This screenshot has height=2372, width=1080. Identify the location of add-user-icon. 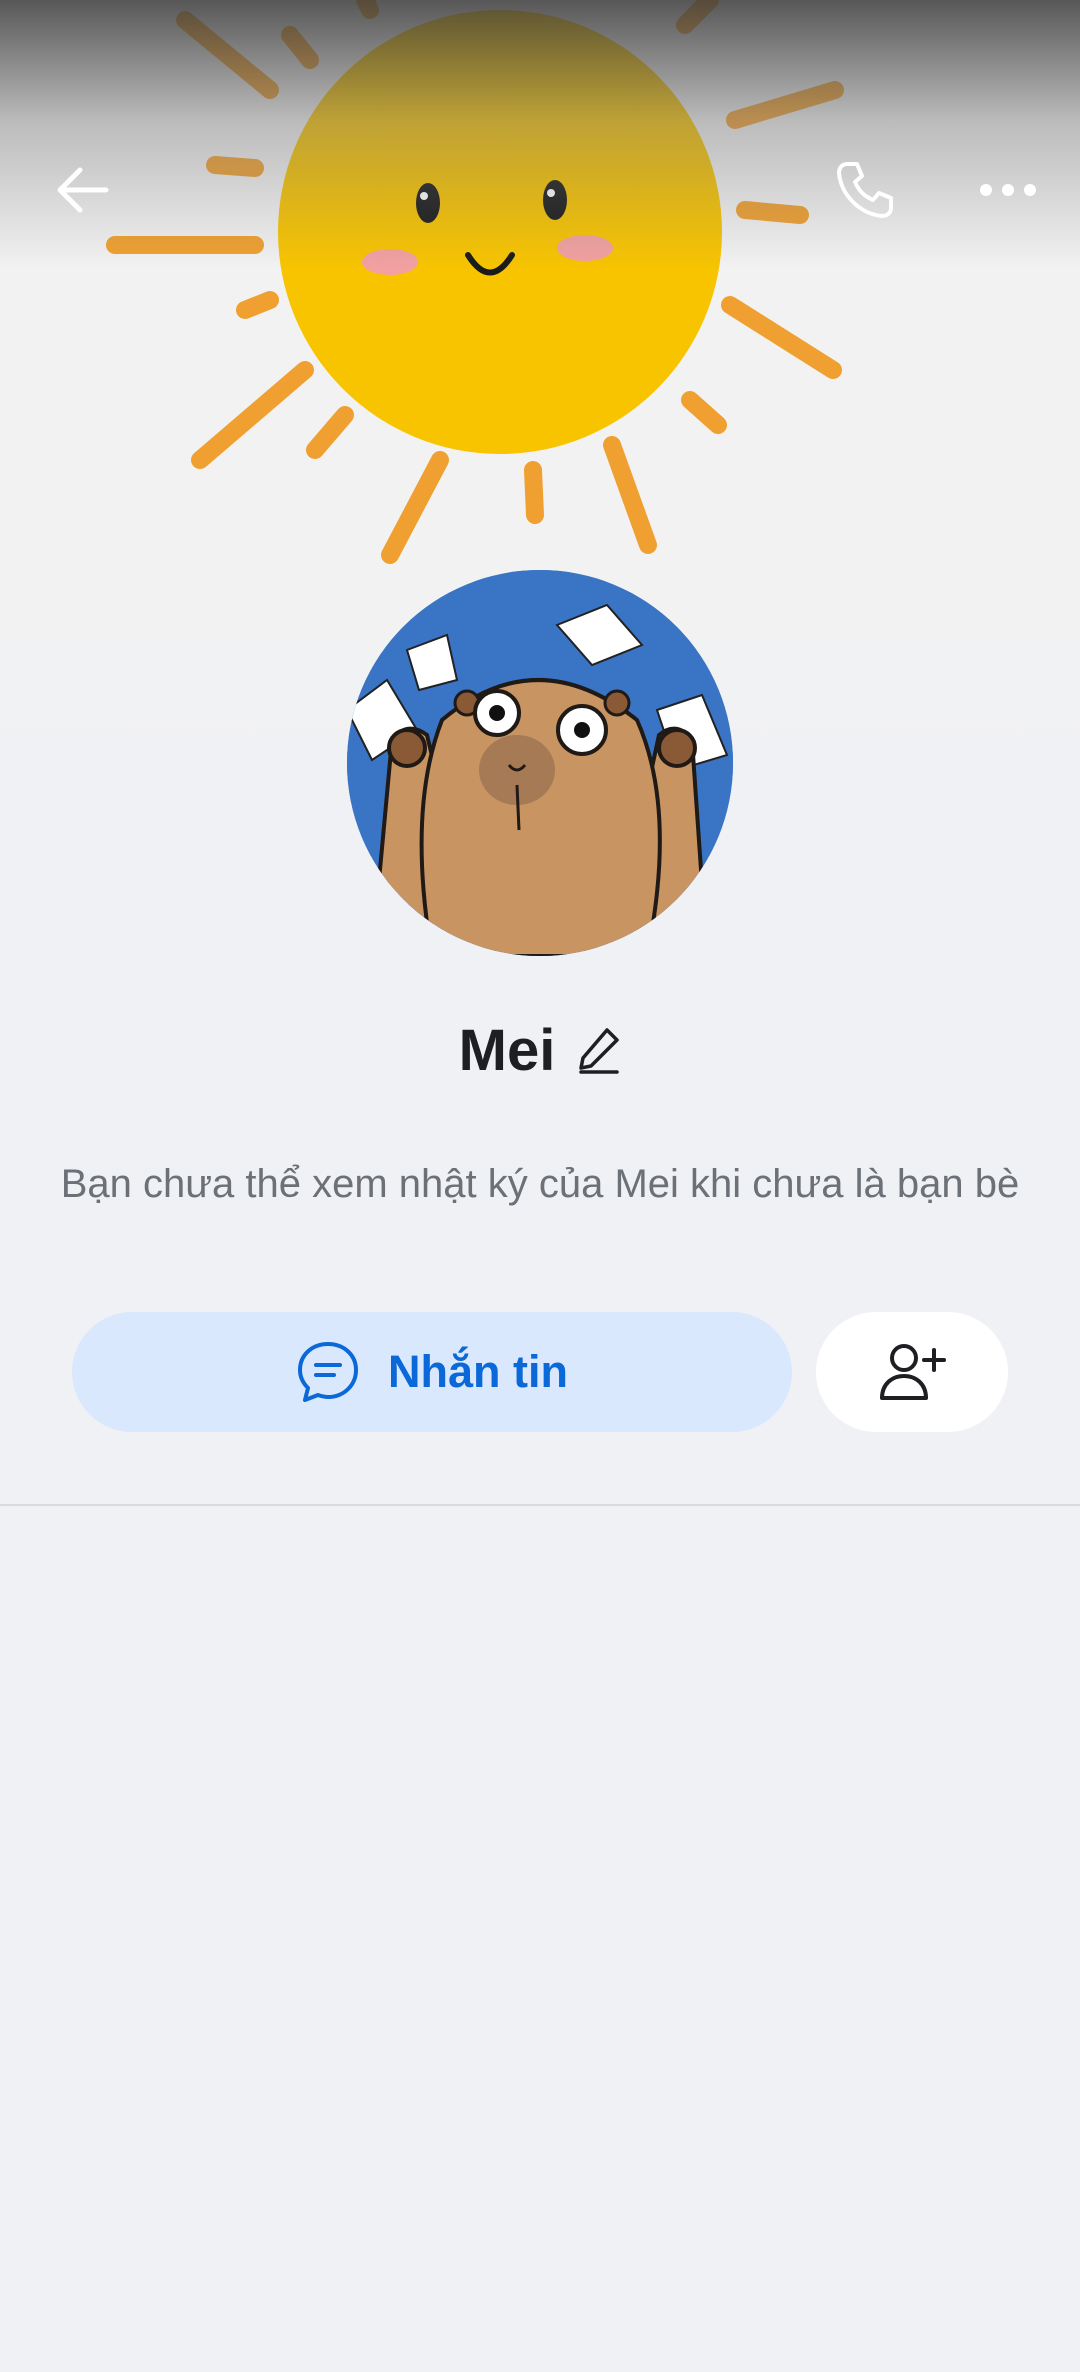
(913, 1372).